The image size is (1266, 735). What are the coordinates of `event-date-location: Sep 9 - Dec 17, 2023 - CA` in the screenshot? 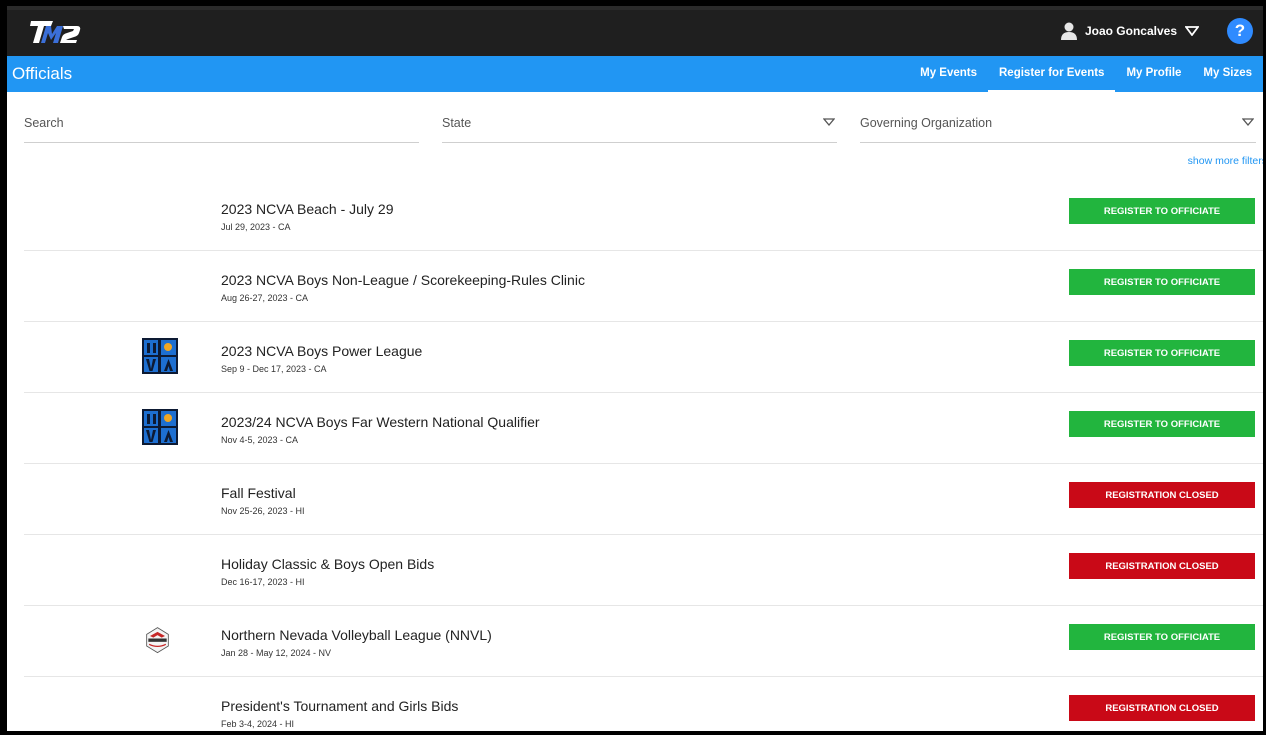 It's located at (274, 369).